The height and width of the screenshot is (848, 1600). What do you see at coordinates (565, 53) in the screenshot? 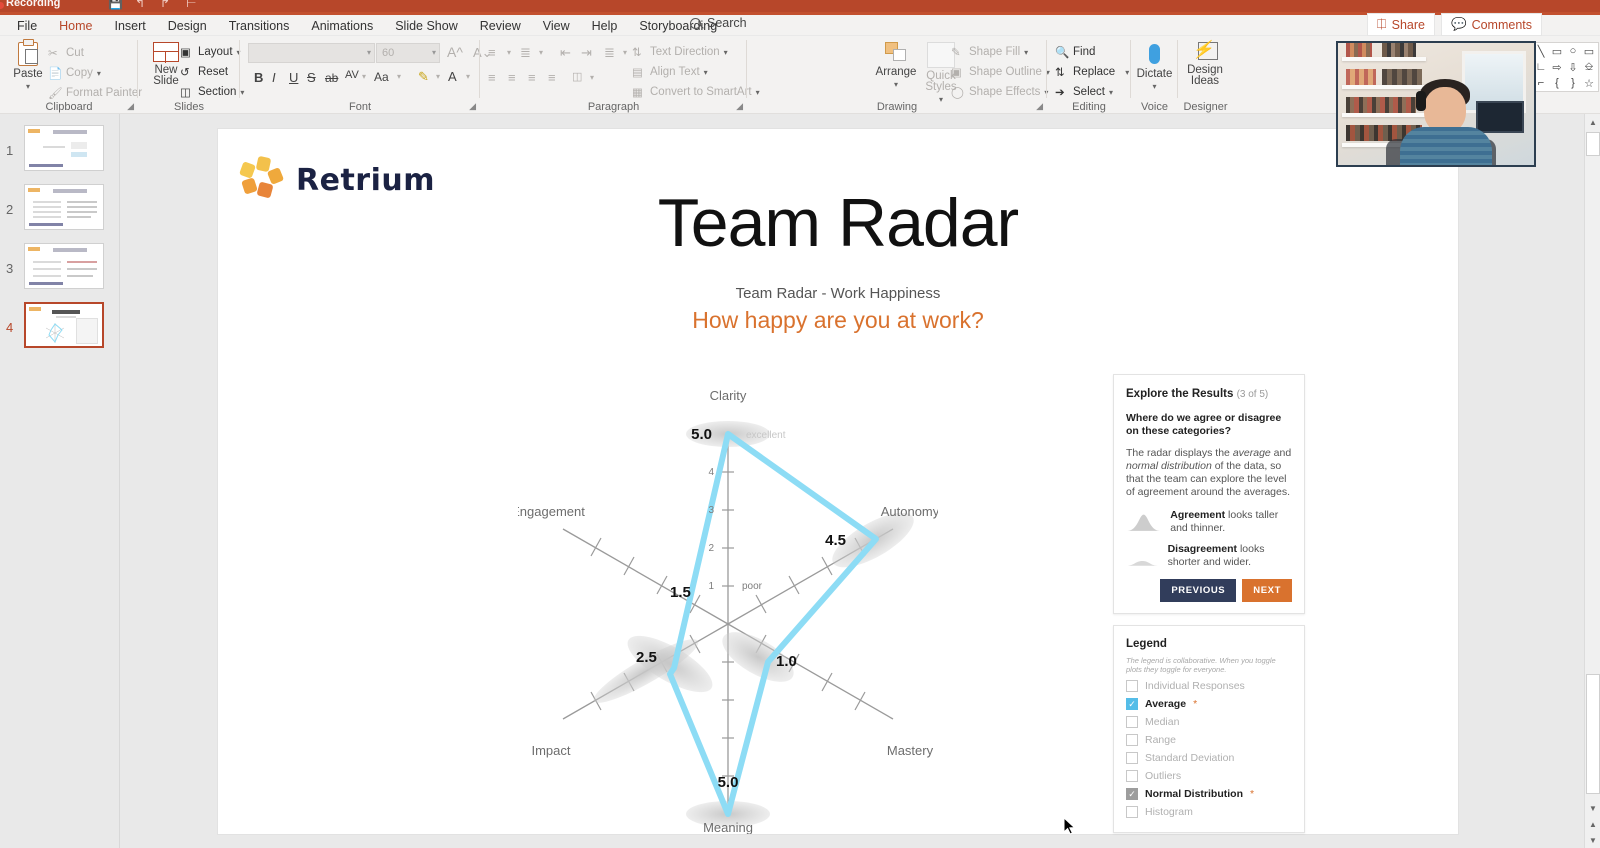
I see `decrease-indent-button: ⇤` at bounding box center [565, 53].